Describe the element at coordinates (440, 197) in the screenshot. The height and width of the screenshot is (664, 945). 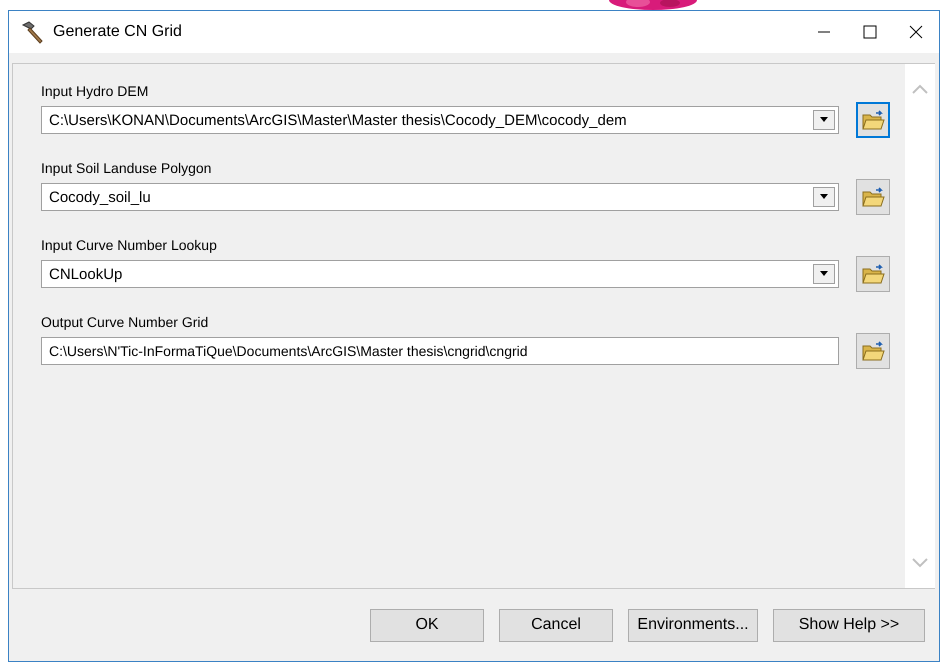
I see `dropdown-field: Cocody_soil_lu` at that location.